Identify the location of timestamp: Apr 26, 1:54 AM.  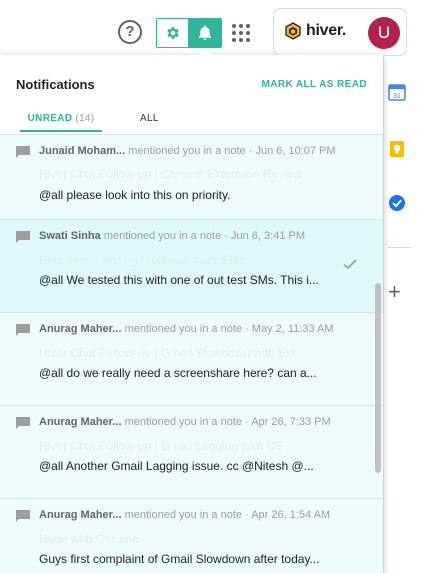
(291, 515).